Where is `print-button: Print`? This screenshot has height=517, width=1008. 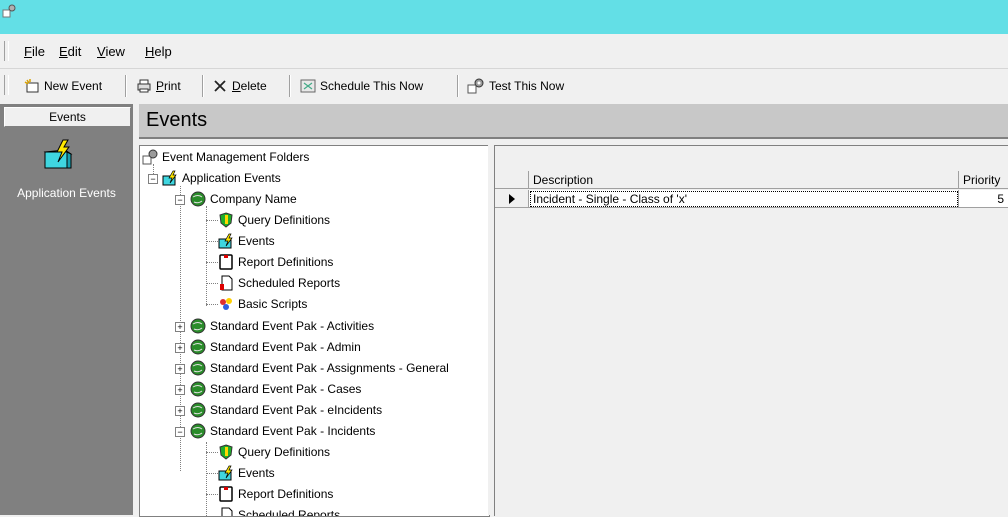 print-button: Print is located at coordinates (158, 86).